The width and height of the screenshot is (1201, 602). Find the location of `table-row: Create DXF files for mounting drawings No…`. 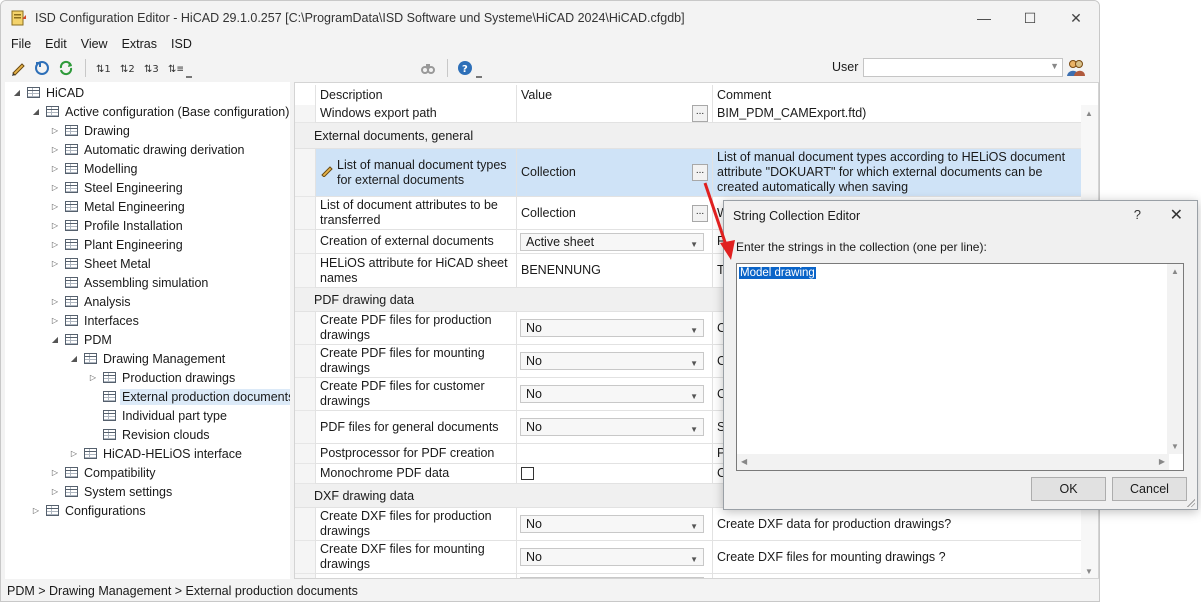

table-row: Create DXF files for mounting drawings No… is located at coordinates (688, 557).